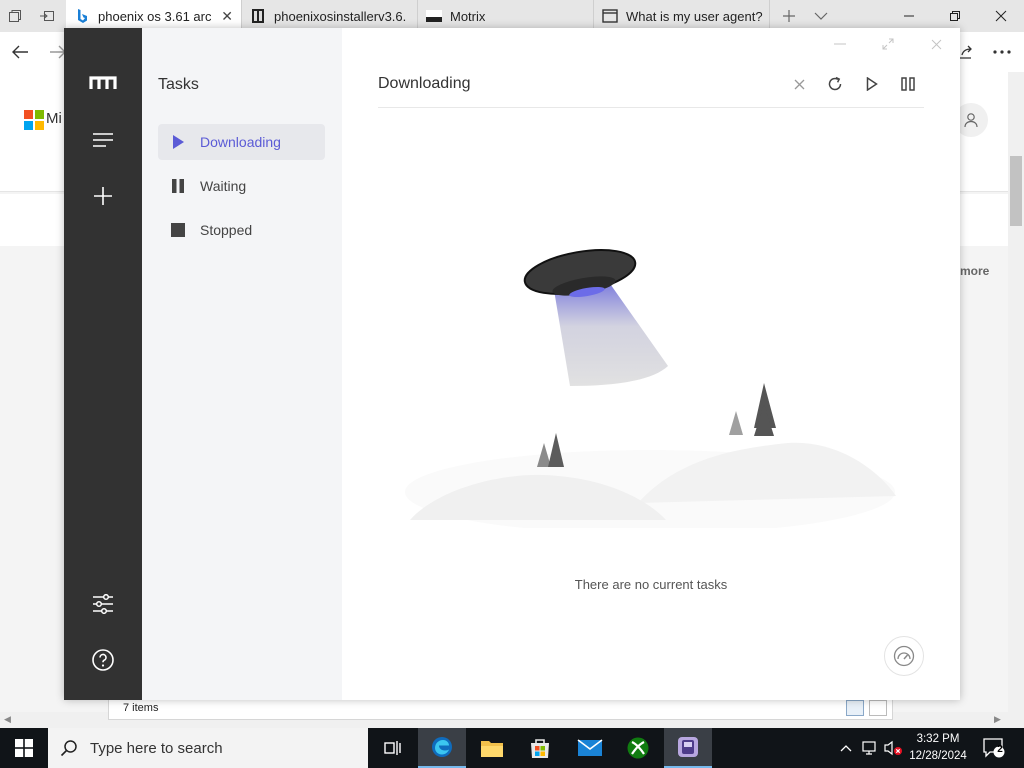  What do you see at coordinates (141, 708) in the screenshot?
I see `items-count: 7 items` at bounding box center [141, 708].